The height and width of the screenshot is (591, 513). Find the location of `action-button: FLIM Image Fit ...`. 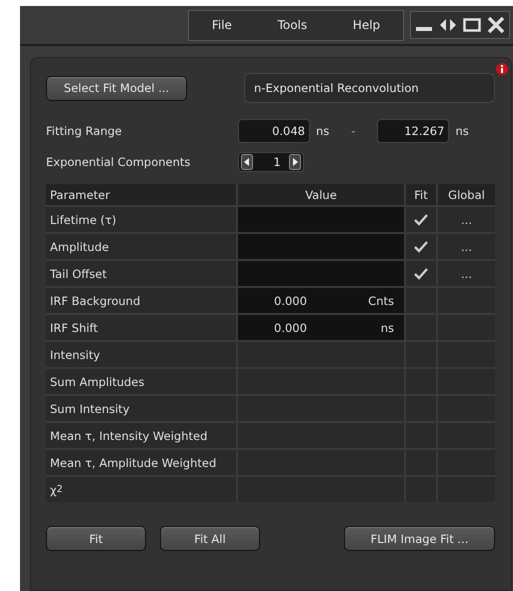

action-button: FLIM Image Fit ... is located at coordinates (419, 538).